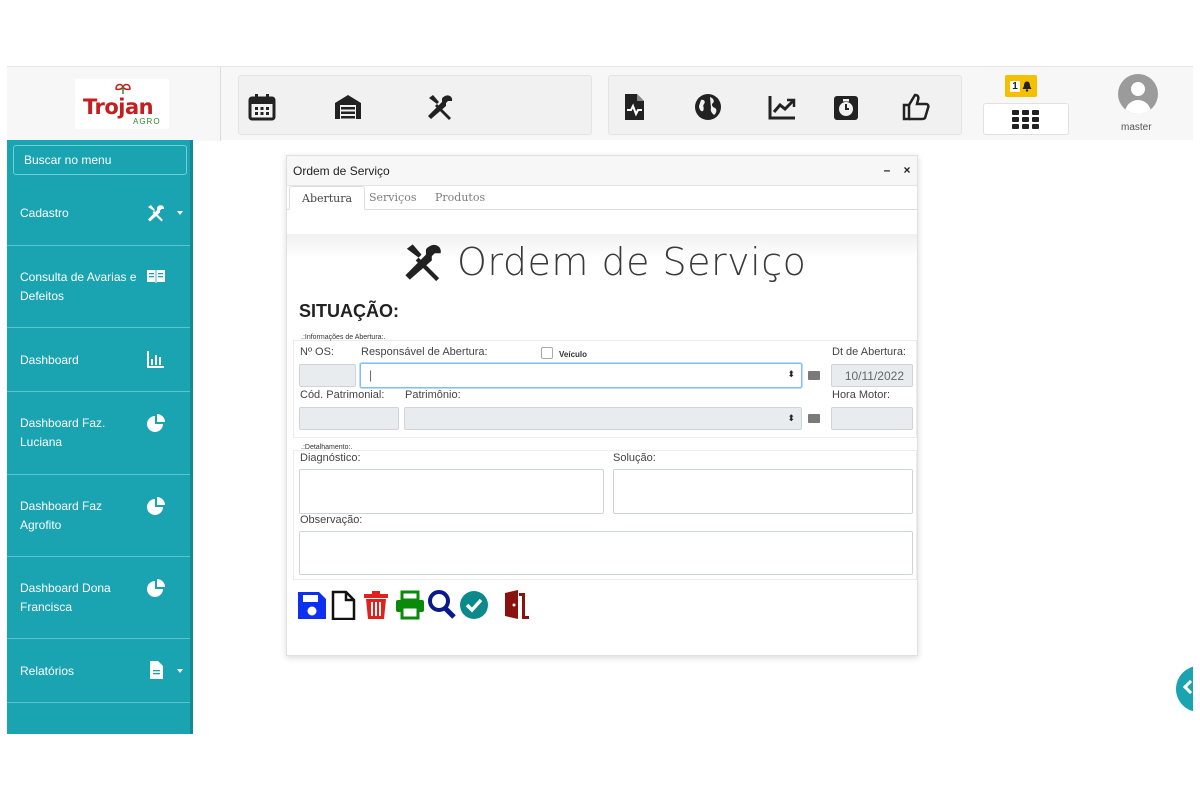 This screenshot has height=800, width=1200. I want to click on top-bar: Trojan AGRO 1 master, so click(600, 103).